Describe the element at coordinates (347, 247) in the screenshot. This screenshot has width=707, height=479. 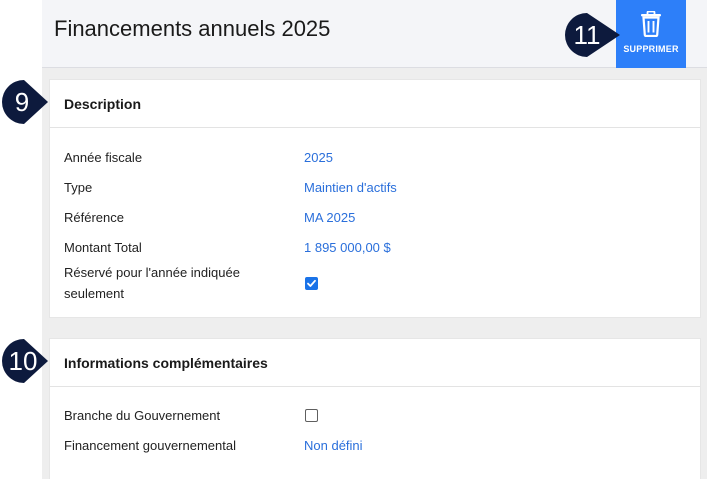
I see `total-amount-value: 1 895 000,00 $` at that location.